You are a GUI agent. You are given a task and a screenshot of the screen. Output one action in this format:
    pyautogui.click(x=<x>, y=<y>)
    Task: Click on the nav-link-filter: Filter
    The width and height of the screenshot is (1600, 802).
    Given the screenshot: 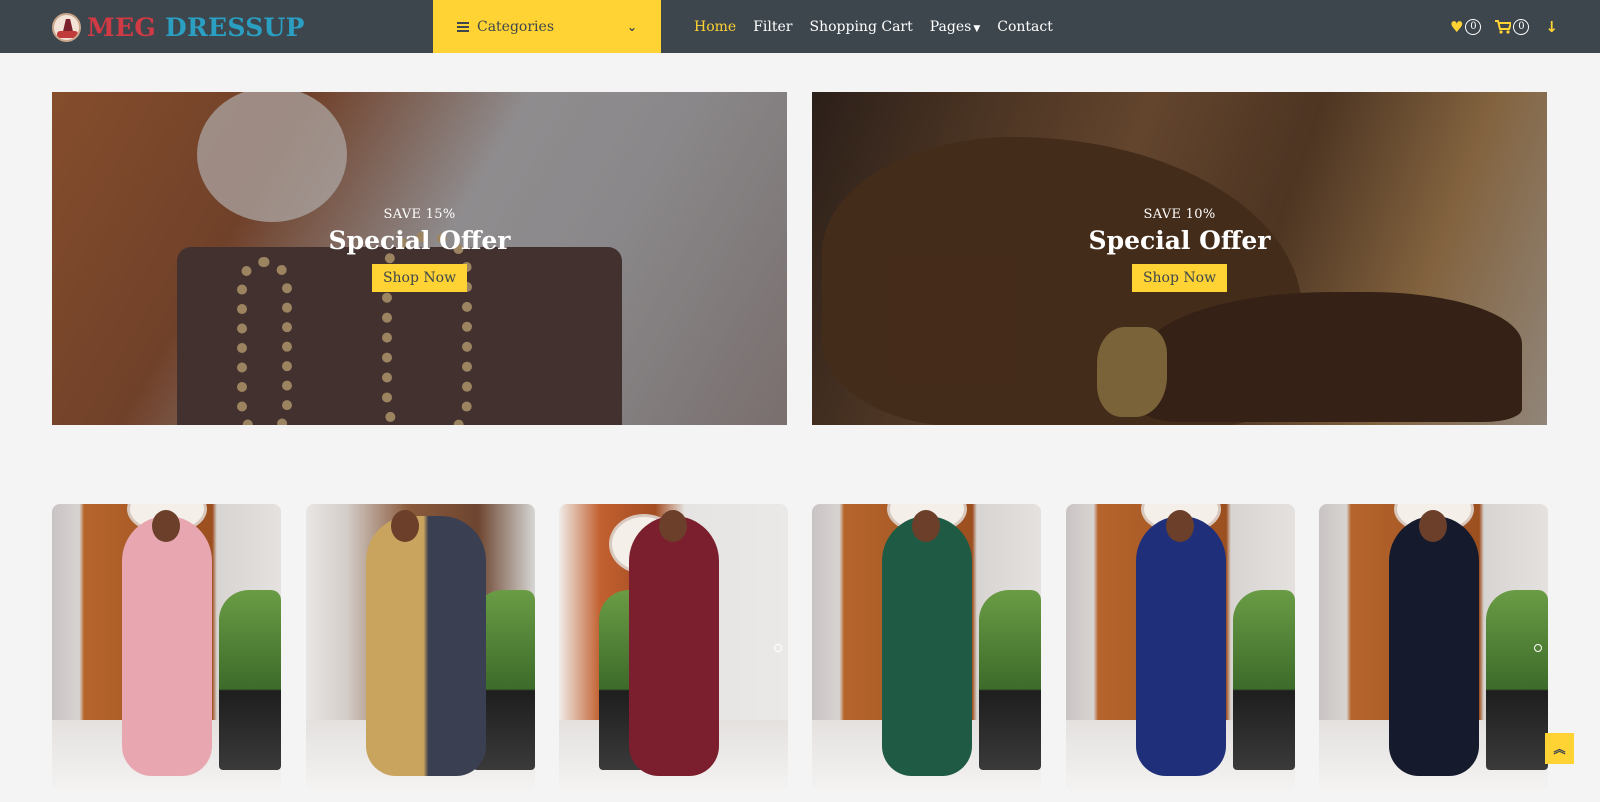 What is the action you would take?
    pyautogui.click(x=772, y=27)
    